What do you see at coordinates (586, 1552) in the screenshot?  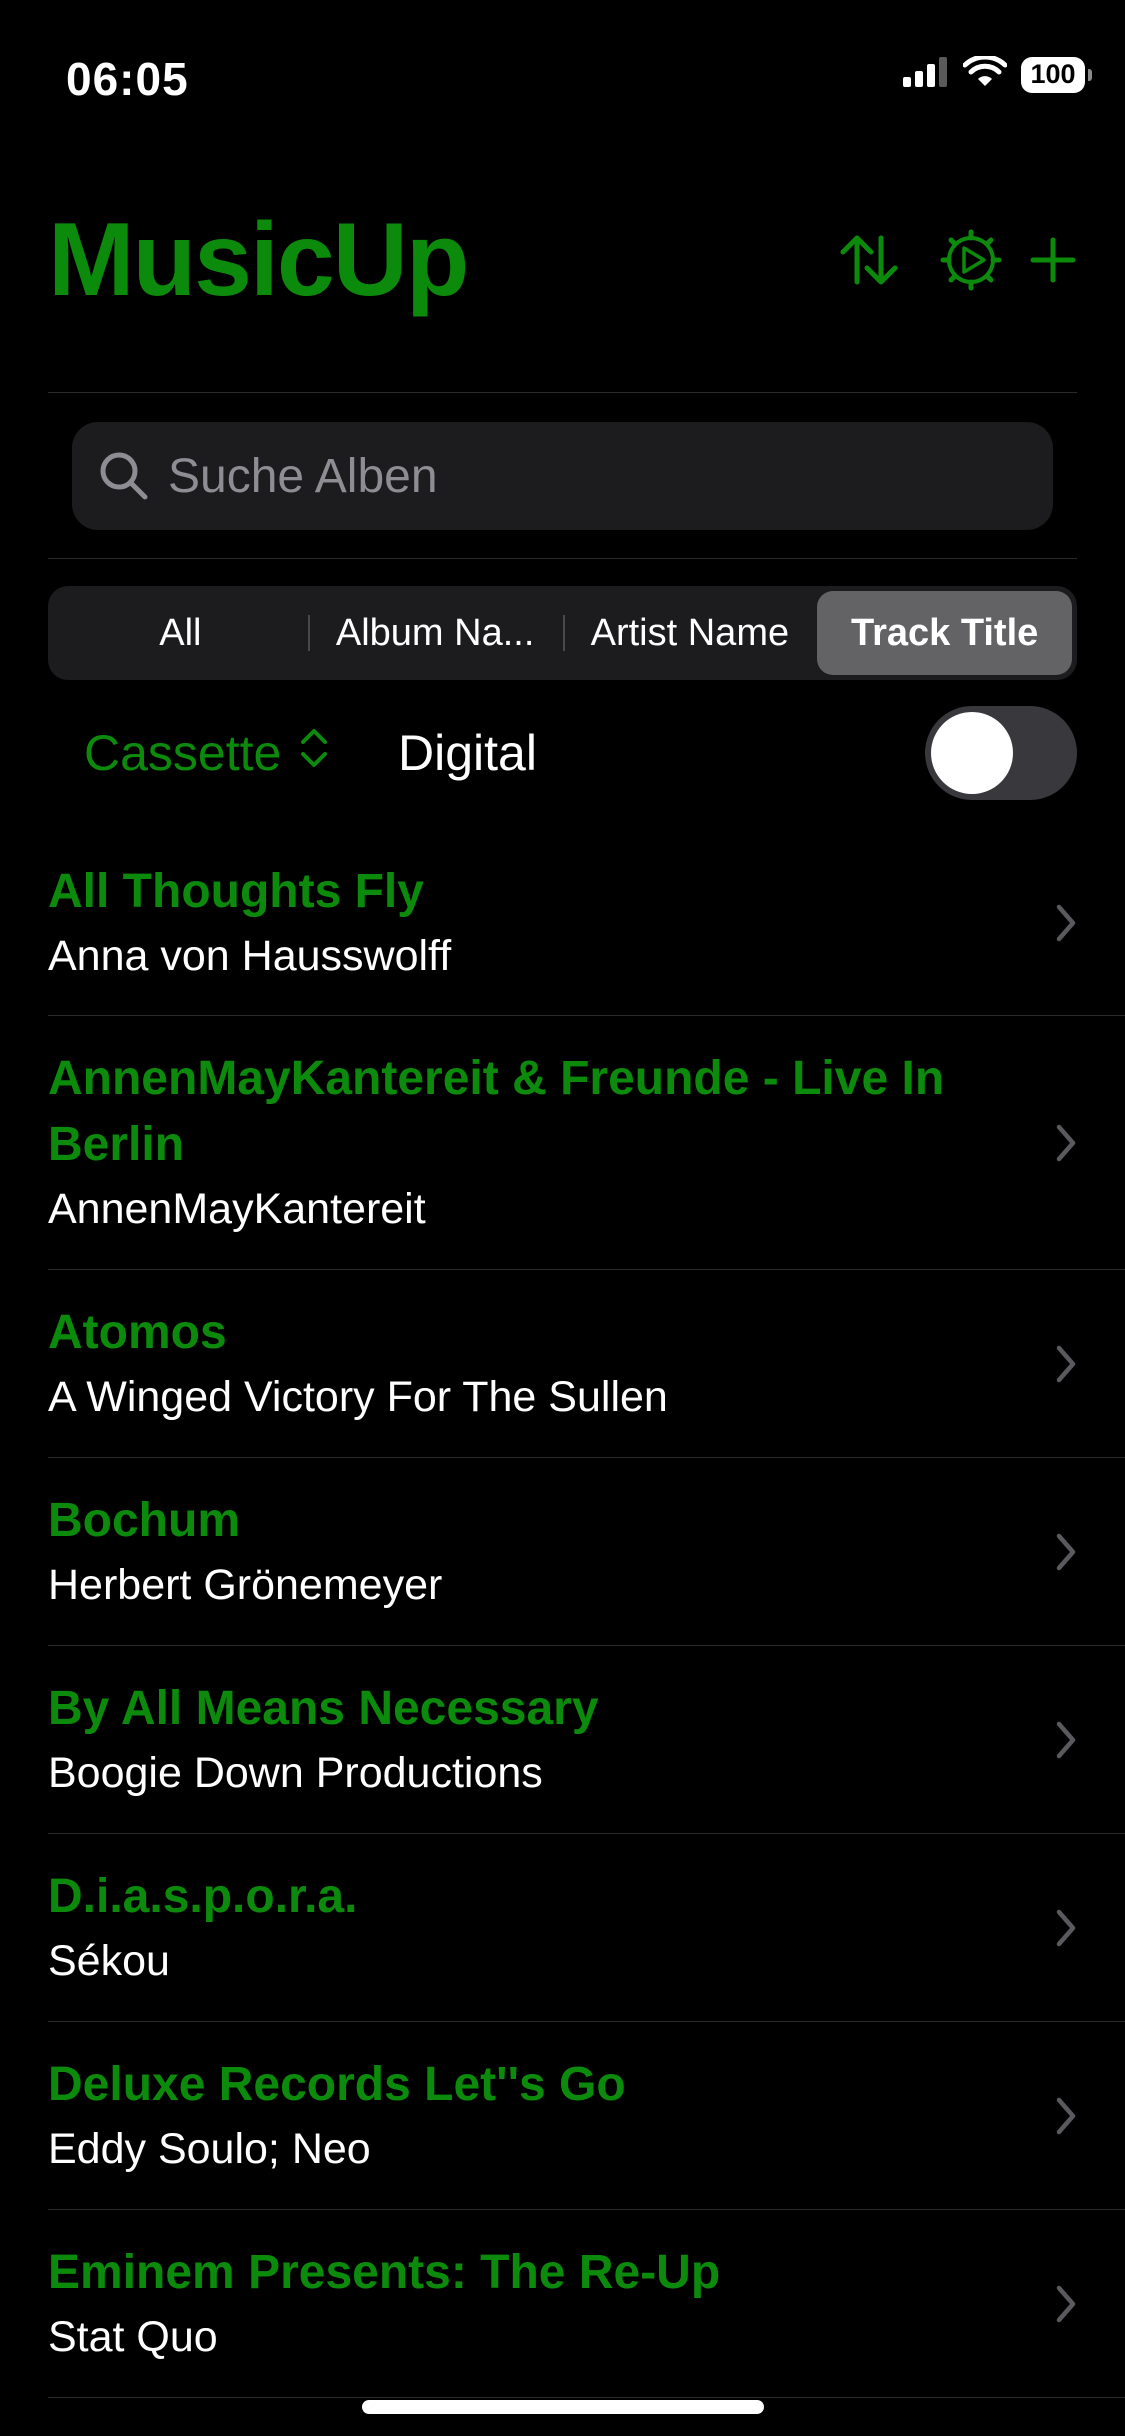 I see `list-item-text: Bochum Herbert Grönemeyer` at bounding box center [586, 1552].